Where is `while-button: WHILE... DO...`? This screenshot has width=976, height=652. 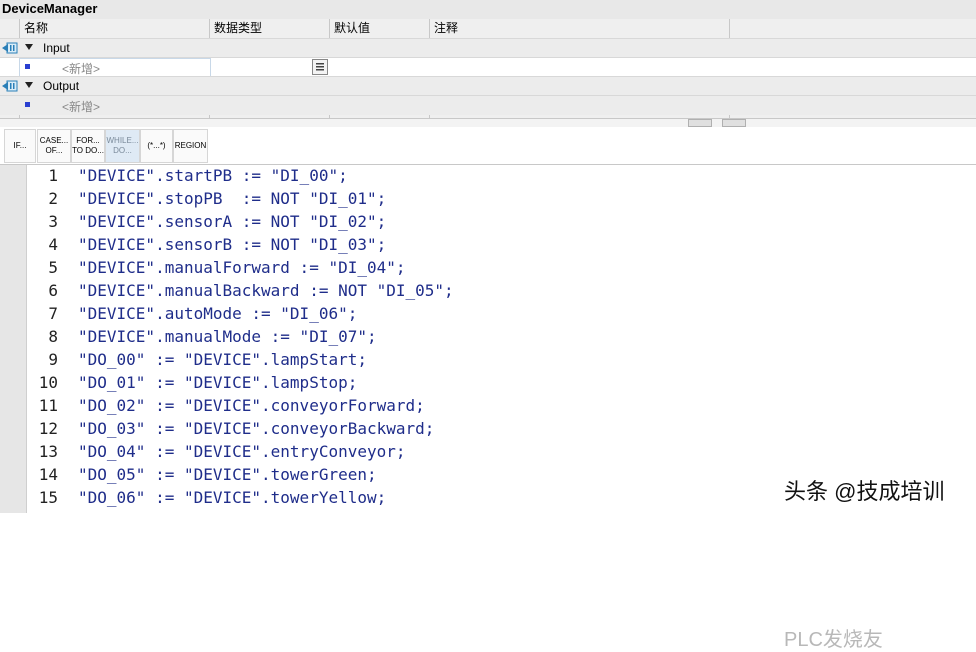
while-button: WHILE... DO... is located at coordinates (122, 146).